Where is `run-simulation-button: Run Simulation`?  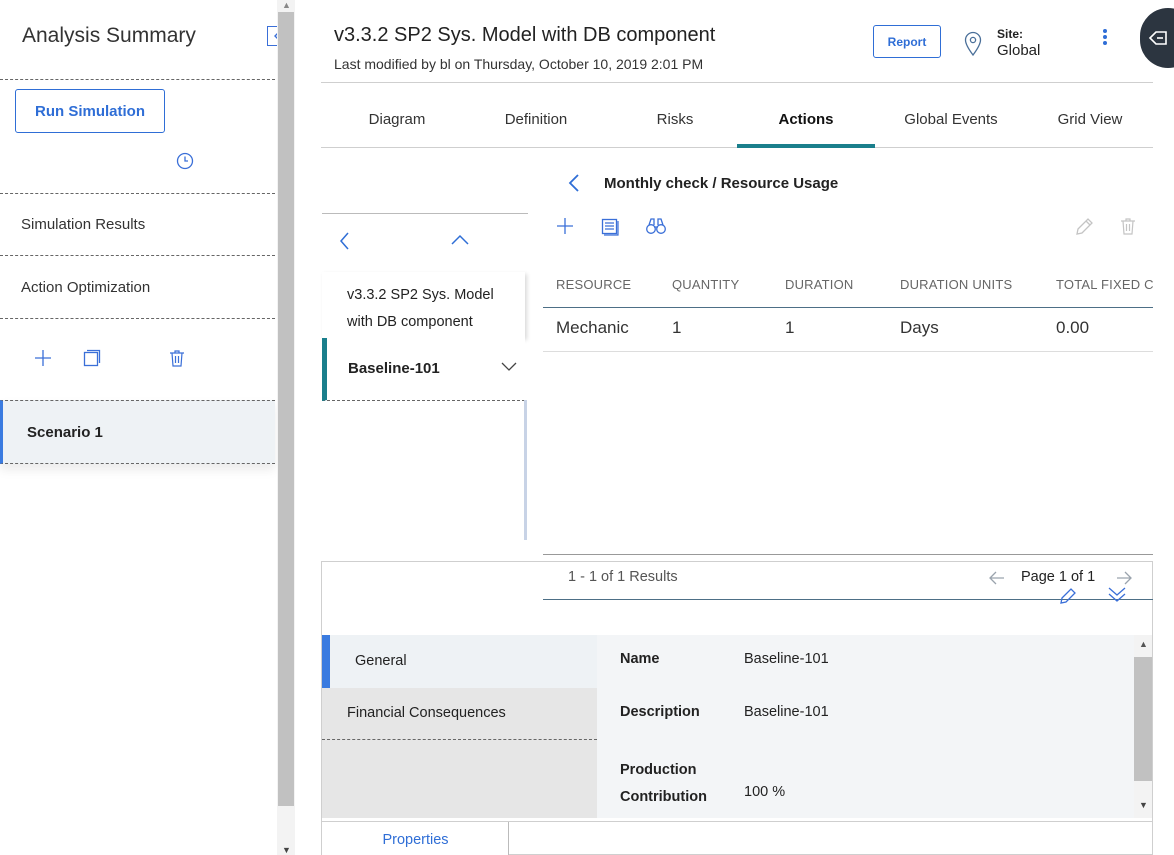
run-simulation-button: Run Simulation is located at coordinates (90, 111).